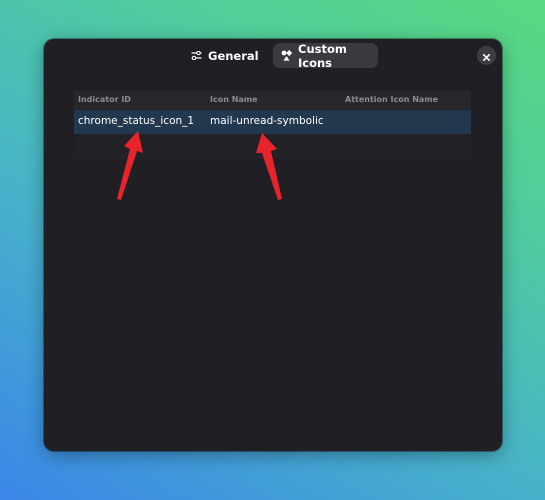 The width and height of the screenshot is (545, 500). Describe the element at coordinates (234, 99) in the screenshot. I see `column-header-icon-name: Icon Name` at that location.